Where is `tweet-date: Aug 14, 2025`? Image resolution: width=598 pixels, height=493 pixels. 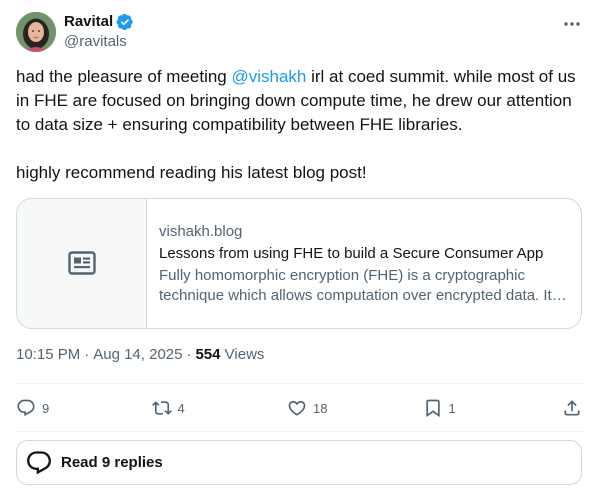
tweet-date: Aug 14, 2025 is located at coordinates (137, 354).